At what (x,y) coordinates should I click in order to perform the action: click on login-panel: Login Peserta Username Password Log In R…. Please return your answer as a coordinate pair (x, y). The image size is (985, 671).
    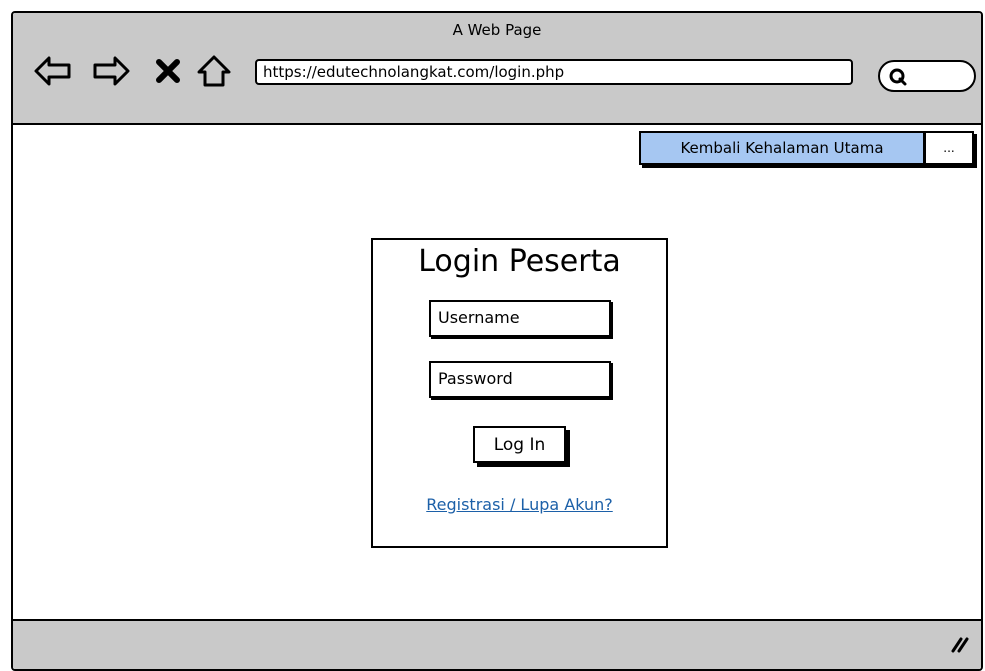
    Looking at the image, I should click on (519, 393).